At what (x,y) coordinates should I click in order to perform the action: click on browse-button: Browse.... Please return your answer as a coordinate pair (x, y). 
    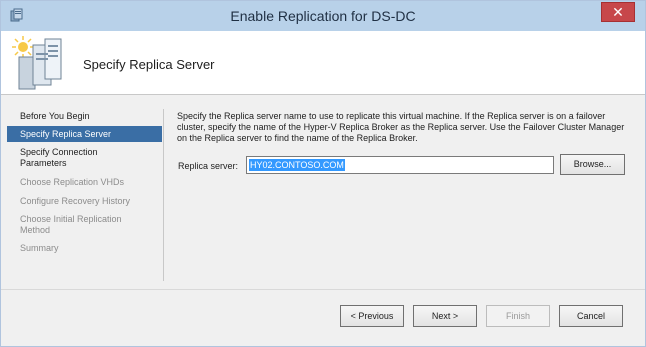
    Looking at the image, I should click on (592, 164).